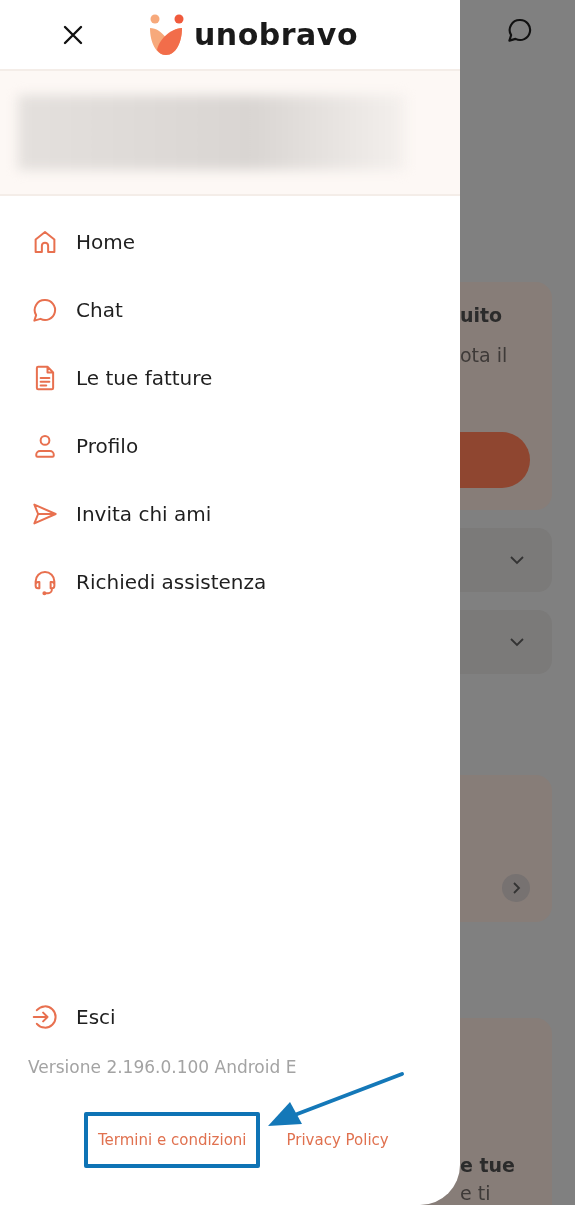 The height and width of the screenshot is (1205, 575). I want to click on card-text: e ti, so click(476, 1193).